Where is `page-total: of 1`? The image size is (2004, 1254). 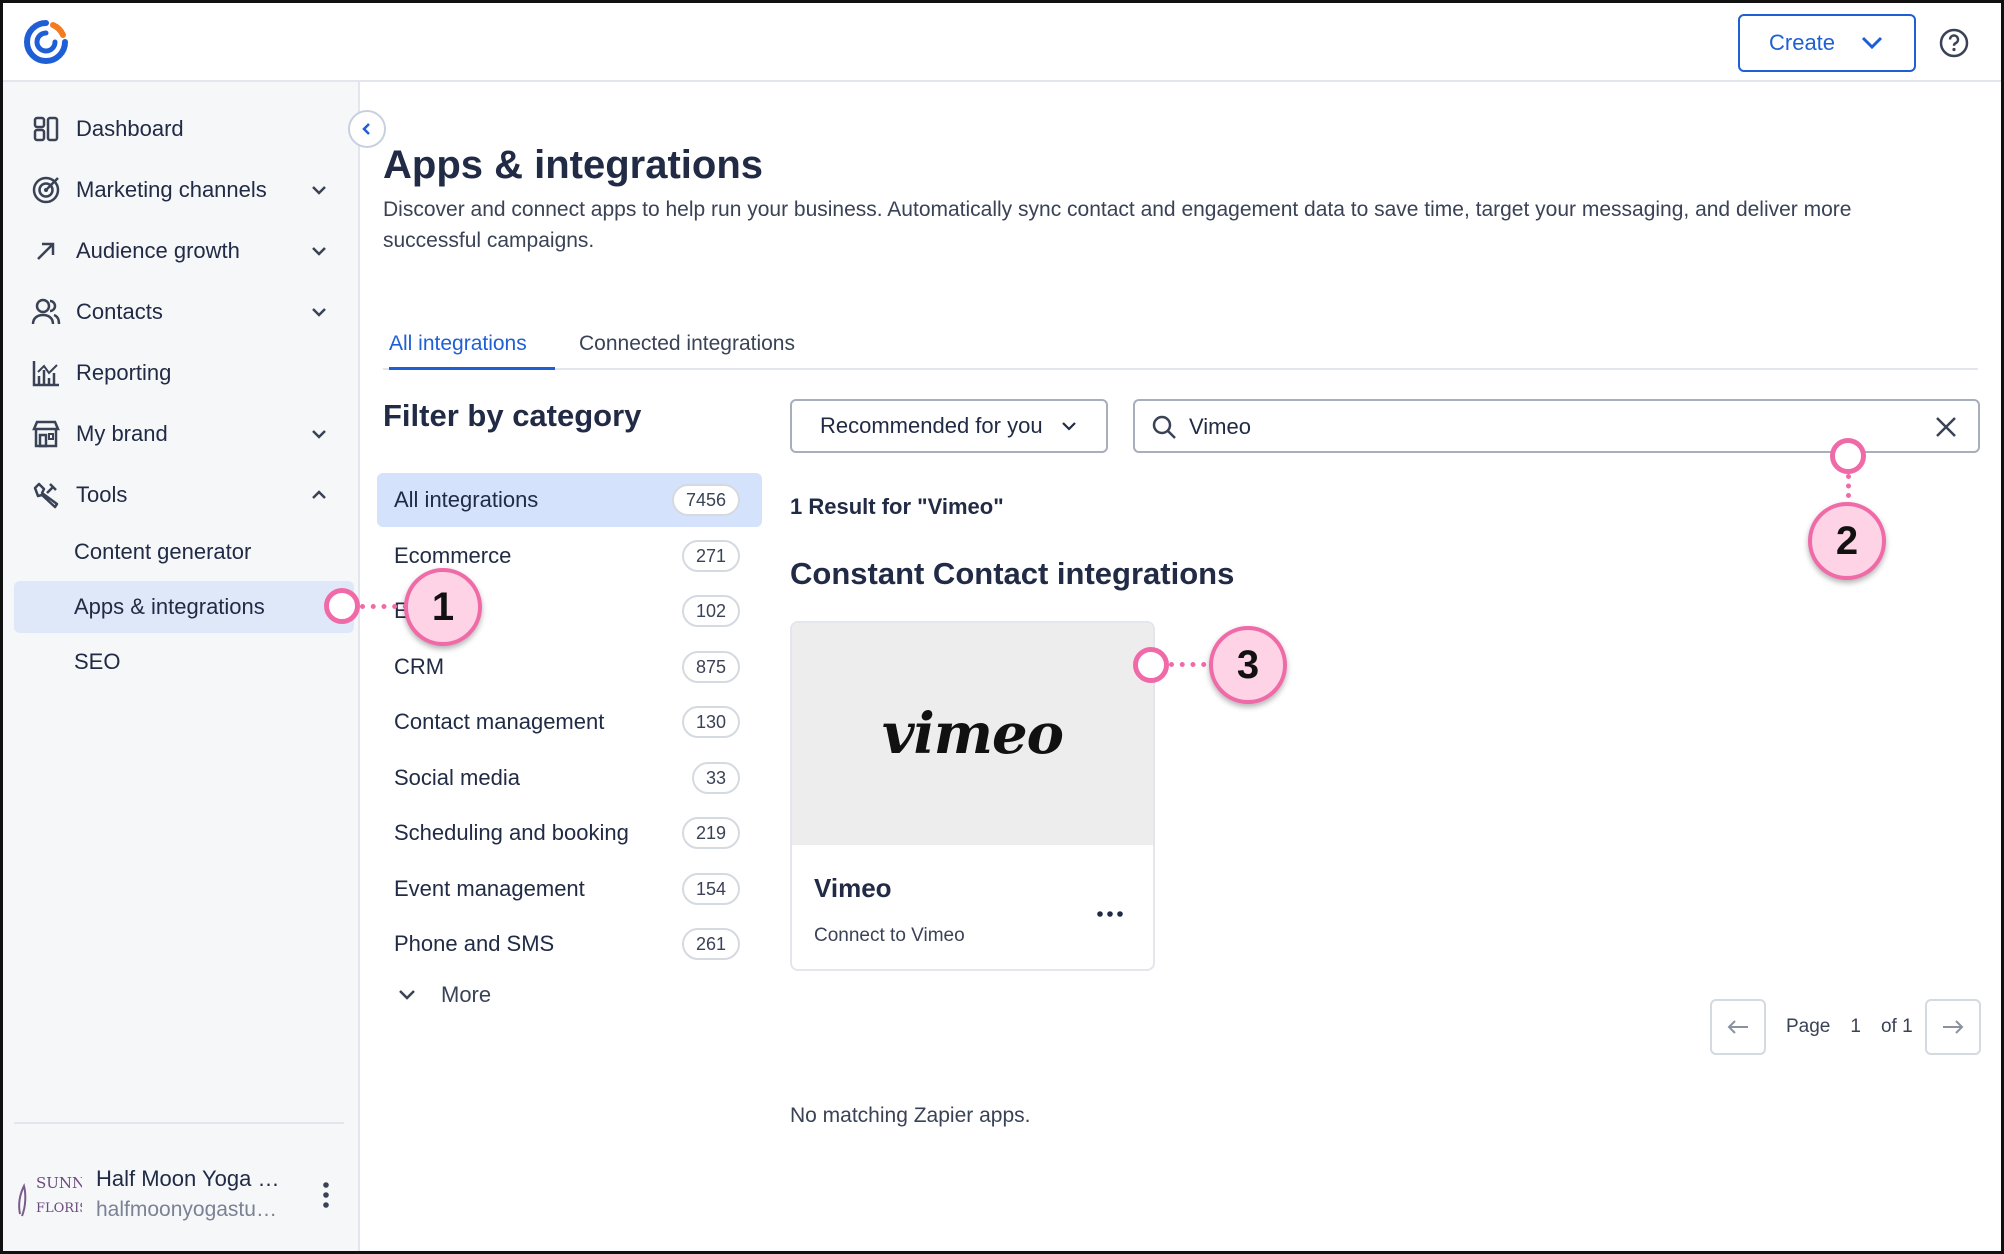
page-total: of 1 is located at coordinates (1896, 1026).